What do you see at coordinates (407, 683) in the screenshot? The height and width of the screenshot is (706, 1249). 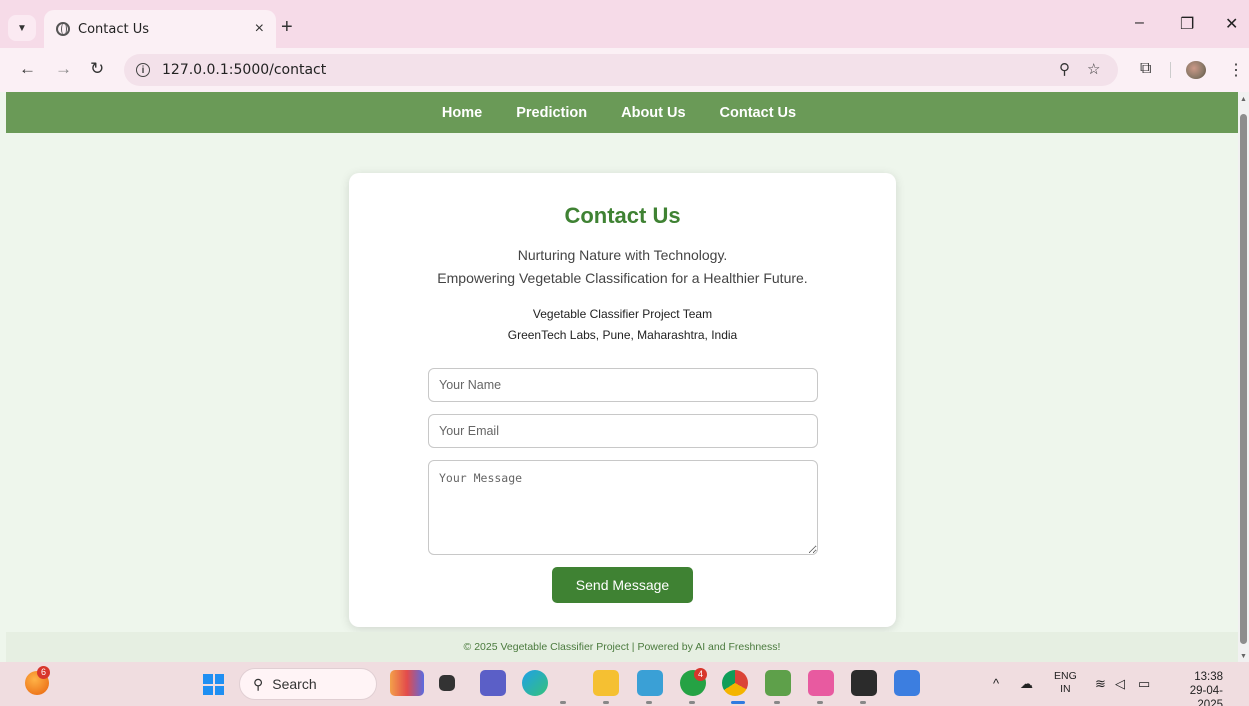 I see `copilot-app-icon` at bounding box center [407, 683].